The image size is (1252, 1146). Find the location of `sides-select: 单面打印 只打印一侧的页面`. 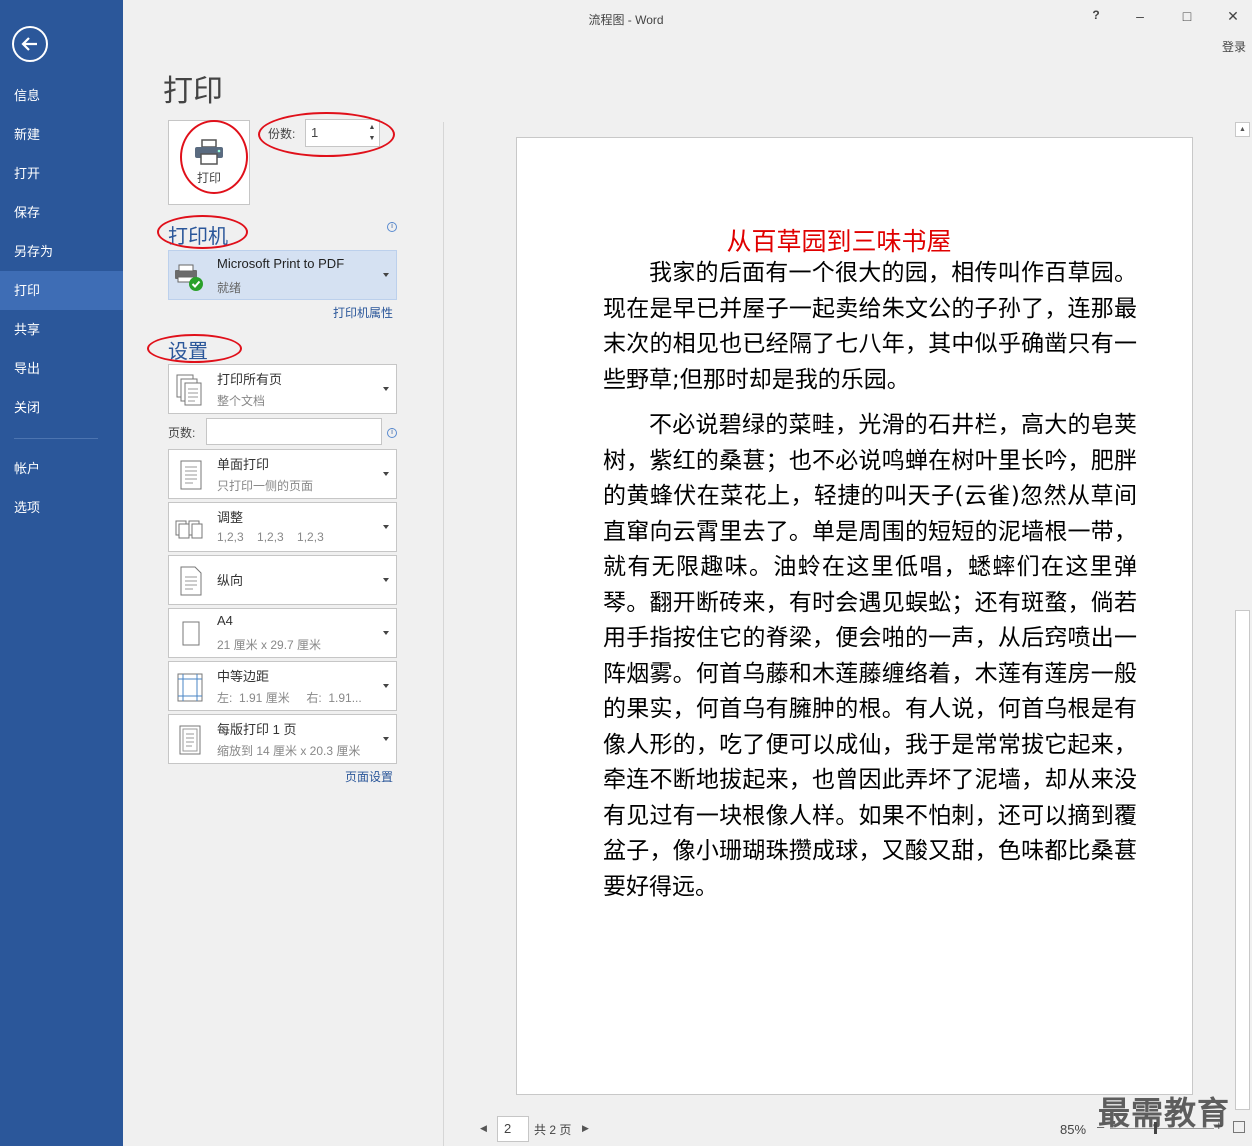

sides-select: 单面打印 只打印一侧的页面 is located at coordinates (282, 474).